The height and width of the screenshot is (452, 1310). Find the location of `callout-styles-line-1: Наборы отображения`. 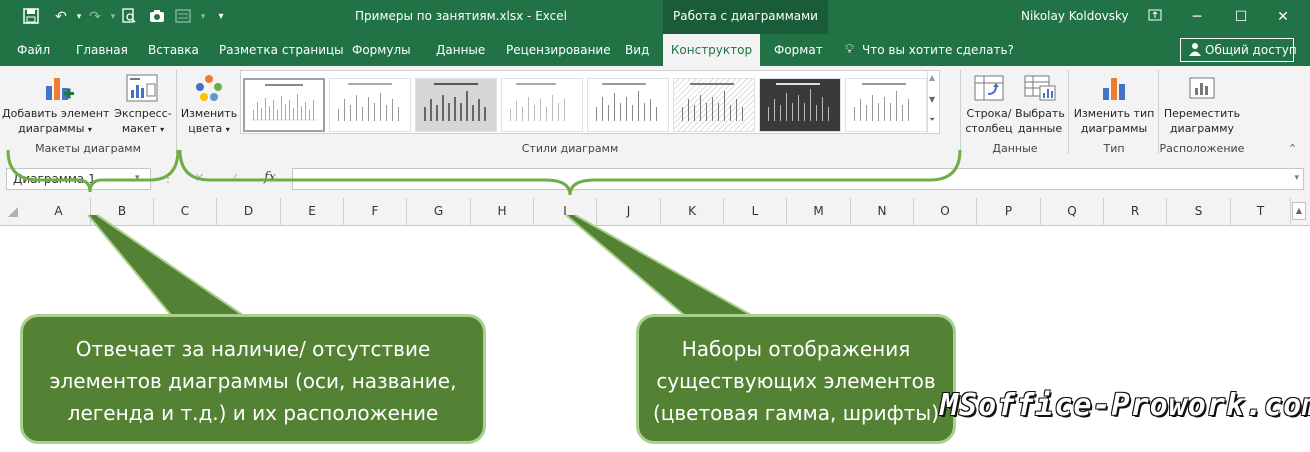

callout-styles-line-1: Наборы отображения is located at coordinates (796, 349).